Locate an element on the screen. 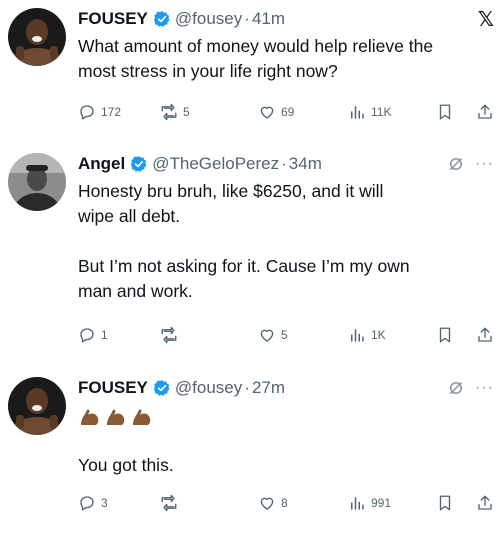  views-button: 991 is located at coordinates (369, 503).